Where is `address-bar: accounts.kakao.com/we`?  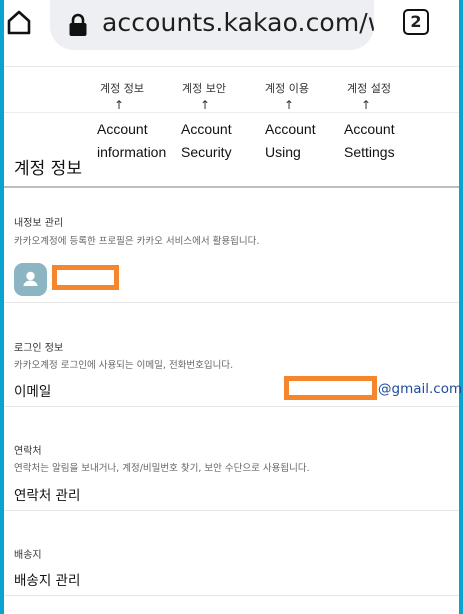
address-bar: accounts.kakao.com/we is located at coordinates (212, 25).